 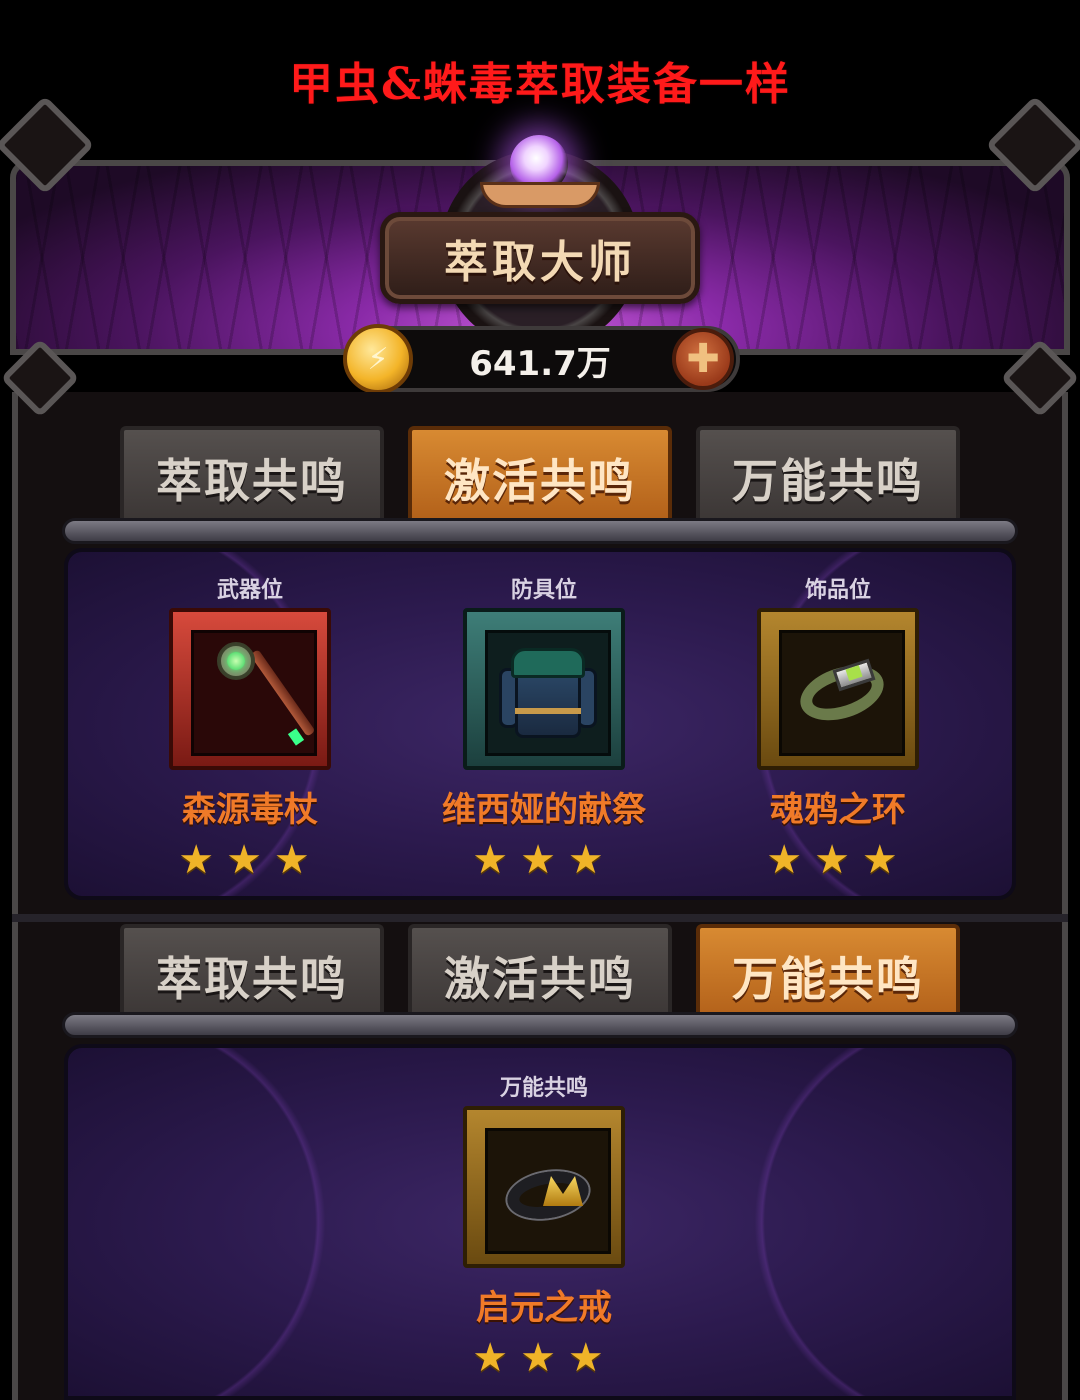 I want to click on armor-slot: 防具位 维西娅的献祭 ★★★, so click(x=544, y=727).